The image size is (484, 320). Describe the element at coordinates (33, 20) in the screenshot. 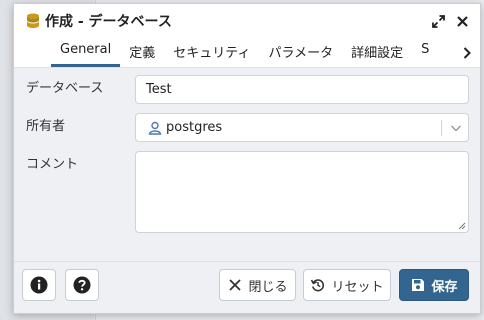

I see `database-icon` at that location.